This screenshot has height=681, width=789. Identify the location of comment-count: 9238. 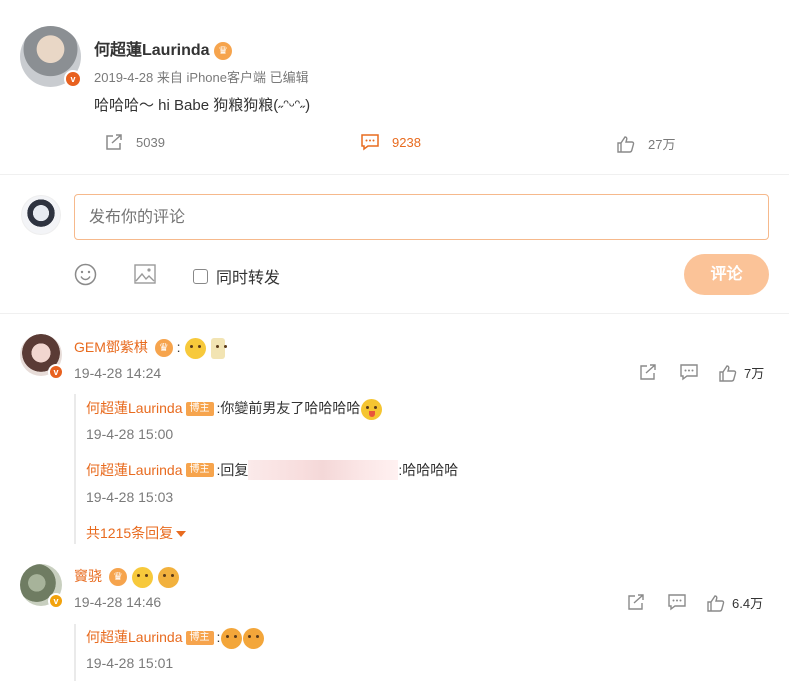
(406, 142).